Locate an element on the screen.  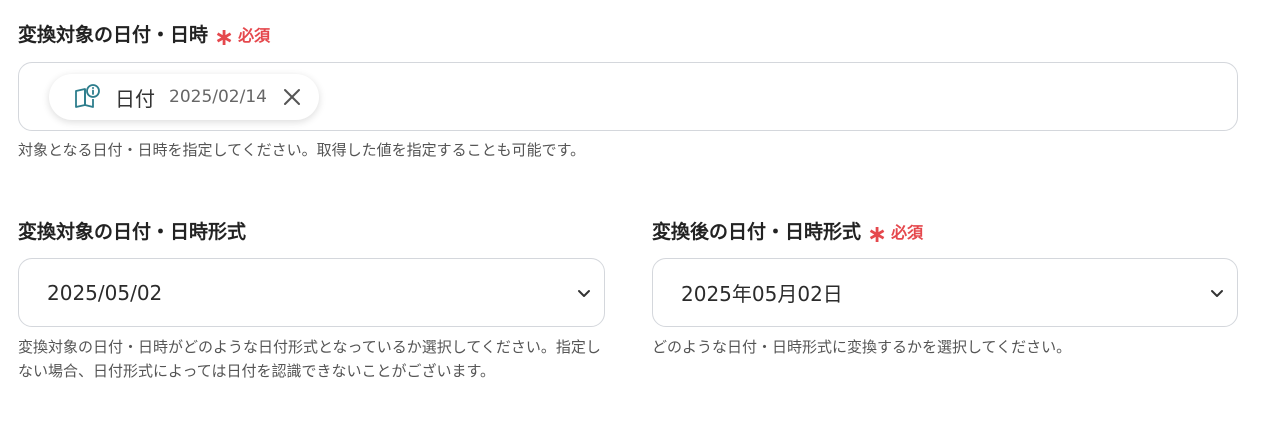
target-datetime-label-text: 変換対象の日付・日時 is located at coordinates (113, 35).